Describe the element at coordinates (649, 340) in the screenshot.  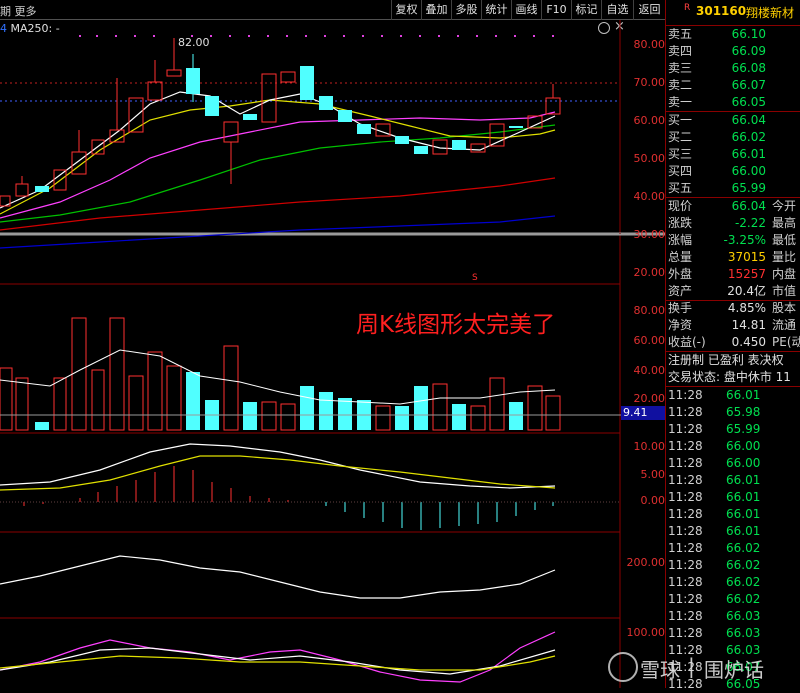
I see `volume-axis-label: 60.00` at that location.